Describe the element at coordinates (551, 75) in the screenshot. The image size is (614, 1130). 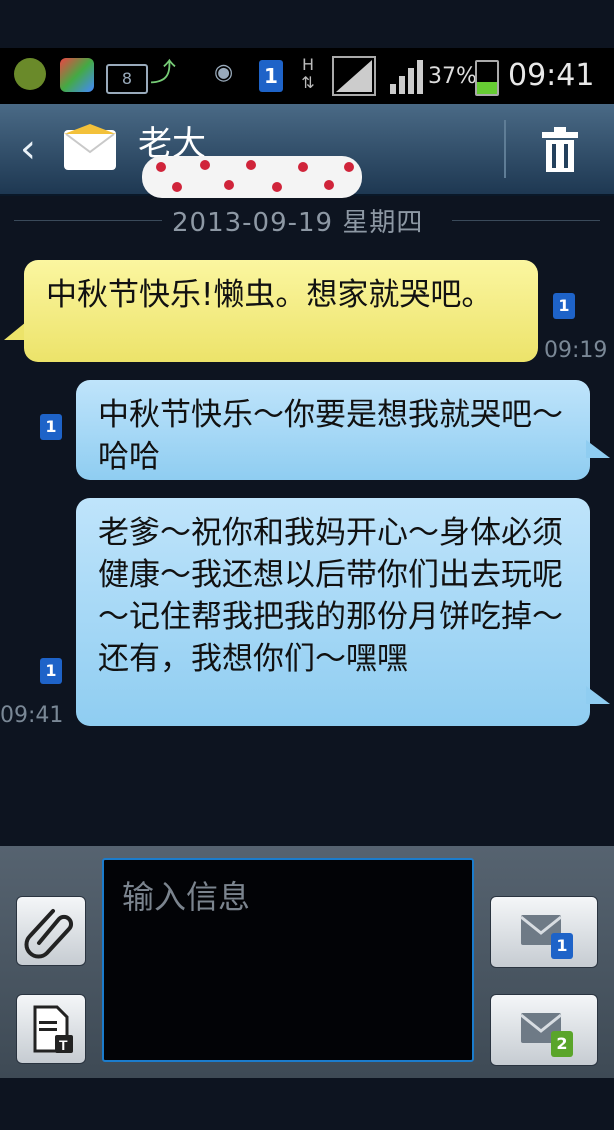
I see `status-time: 09:41` at that location.